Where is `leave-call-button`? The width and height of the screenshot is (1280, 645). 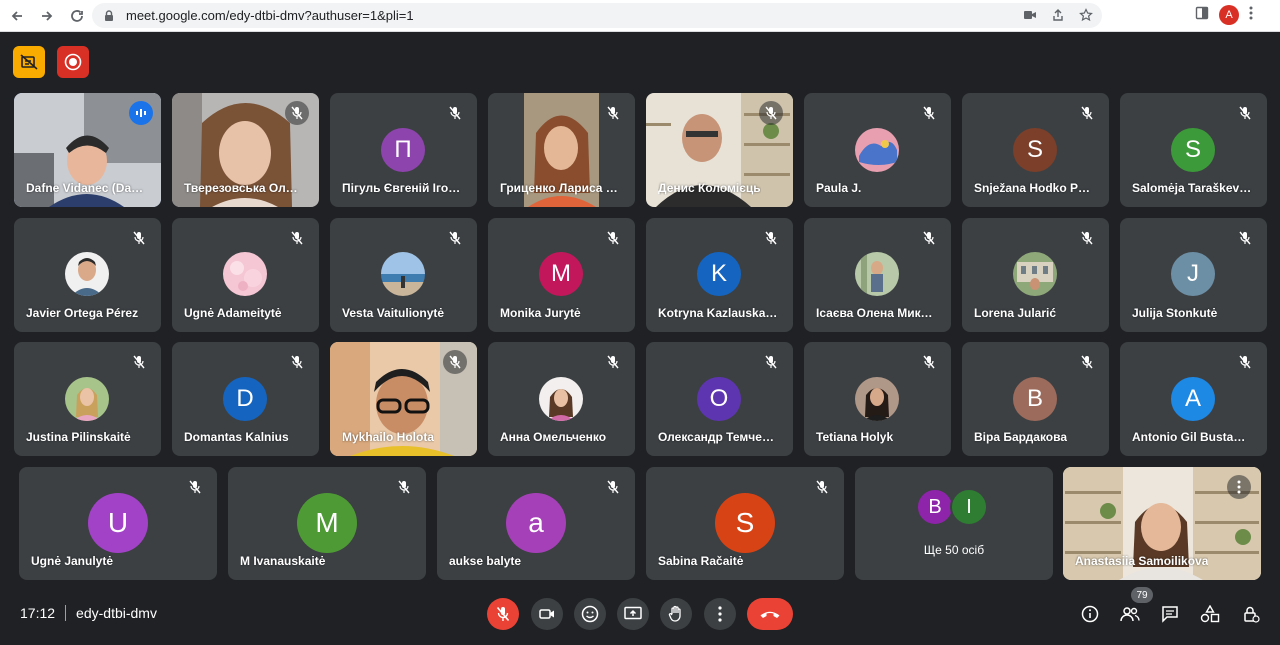 leave-call-button is located at coordinates (770, 614).